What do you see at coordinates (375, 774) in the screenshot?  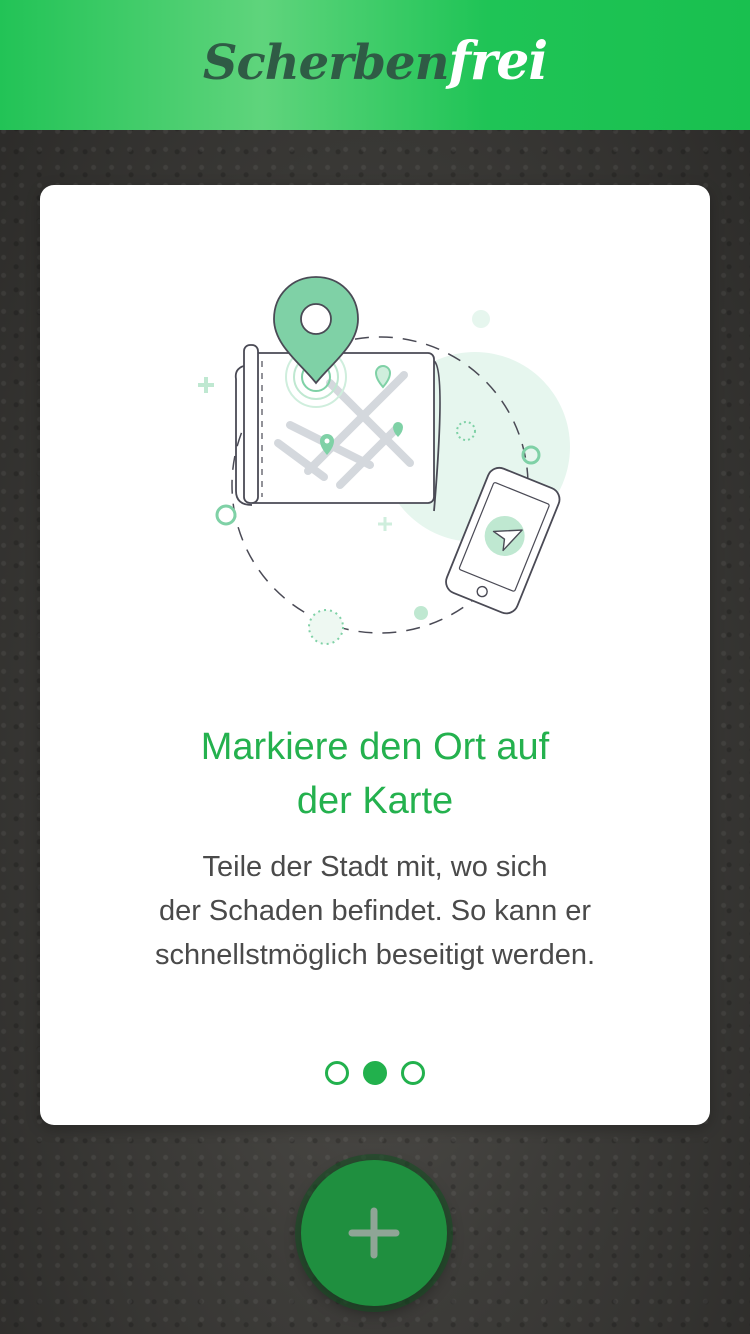 I see `onboarding-title: Markiere den Ort auf der Karte` at bounding box center [375, 774].